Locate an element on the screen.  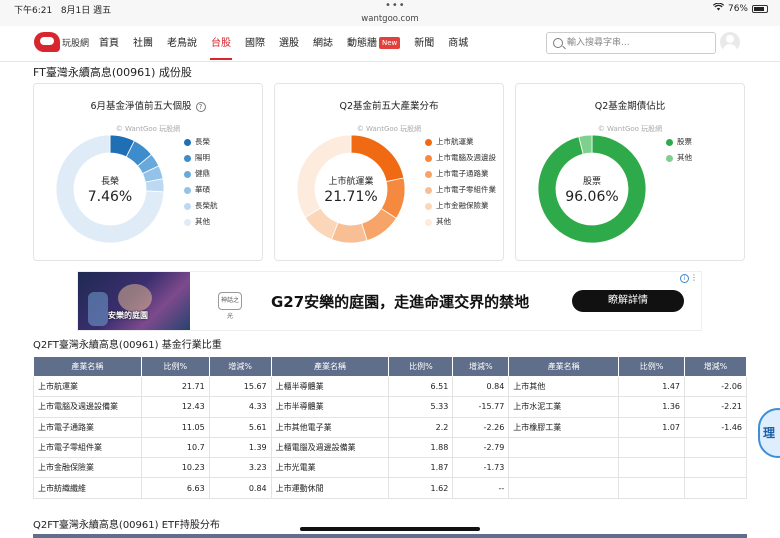
nav-item-0: 首頁 is located at coordinates (109, 44).